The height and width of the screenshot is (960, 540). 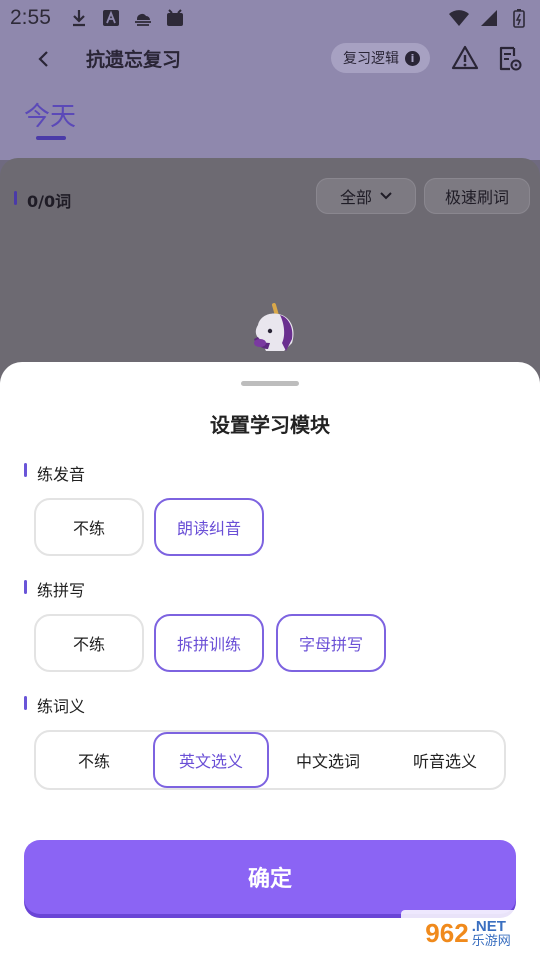 What do you see at coordinates (371, 59) in the screenshot?
I see `review-logic-label: 复习逻辑` at bounding box center [371, 59].